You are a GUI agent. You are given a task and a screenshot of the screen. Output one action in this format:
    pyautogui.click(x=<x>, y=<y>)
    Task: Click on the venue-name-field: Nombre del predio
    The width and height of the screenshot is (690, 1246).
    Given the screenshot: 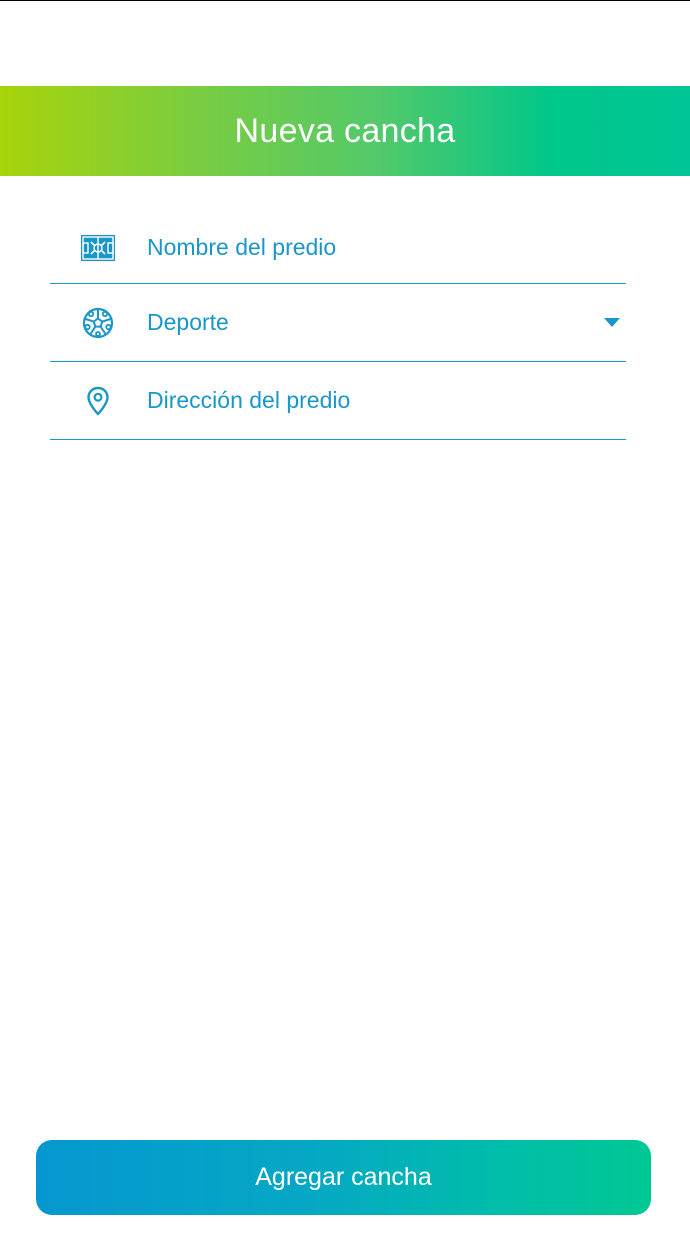 What is the action you would take?
    pyautogui.click(x=338, y=248)
    